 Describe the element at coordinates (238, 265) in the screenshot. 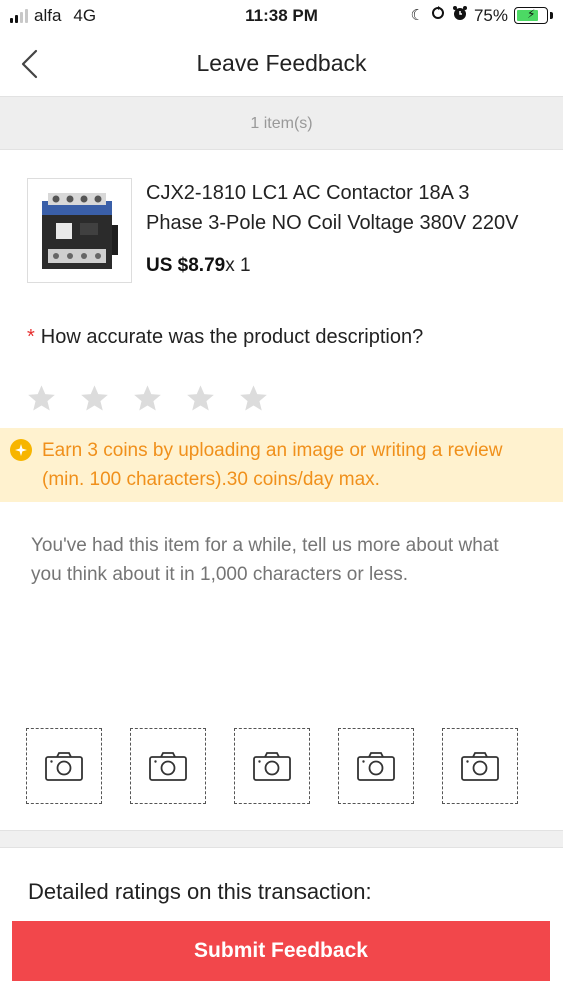

I see `product-quantity: x 1` at that location.